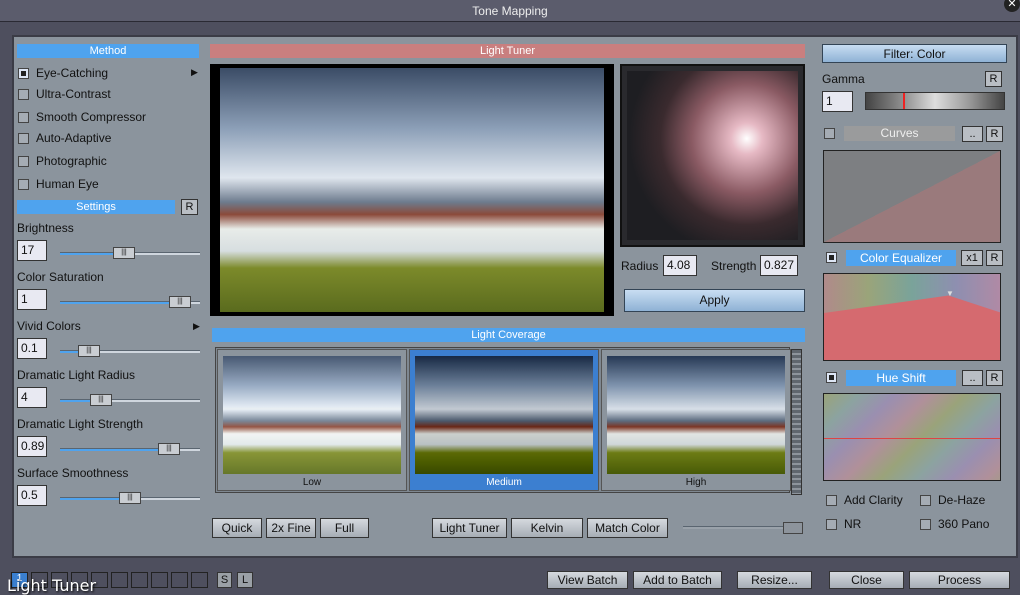  I want to click on light-coverage-header: Light Coverage, so click(508, 335).